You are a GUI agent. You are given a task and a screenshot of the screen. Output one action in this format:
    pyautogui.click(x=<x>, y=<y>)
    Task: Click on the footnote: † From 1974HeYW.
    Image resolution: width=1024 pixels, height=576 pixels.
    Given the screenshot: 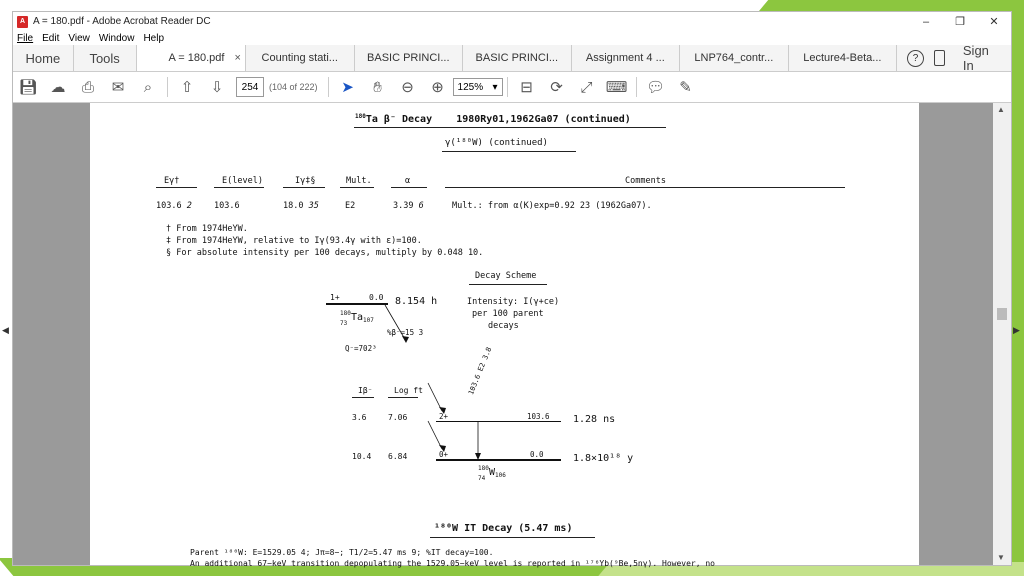 What is the action you would take?
    pyautogui.click(x=207, y=229)
    